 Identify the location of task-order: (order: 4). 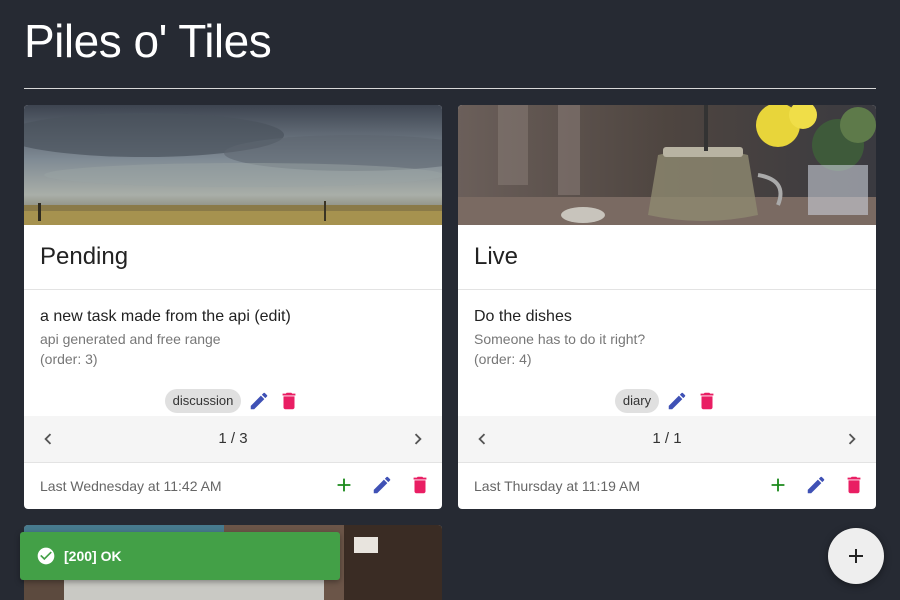
(503, 359).